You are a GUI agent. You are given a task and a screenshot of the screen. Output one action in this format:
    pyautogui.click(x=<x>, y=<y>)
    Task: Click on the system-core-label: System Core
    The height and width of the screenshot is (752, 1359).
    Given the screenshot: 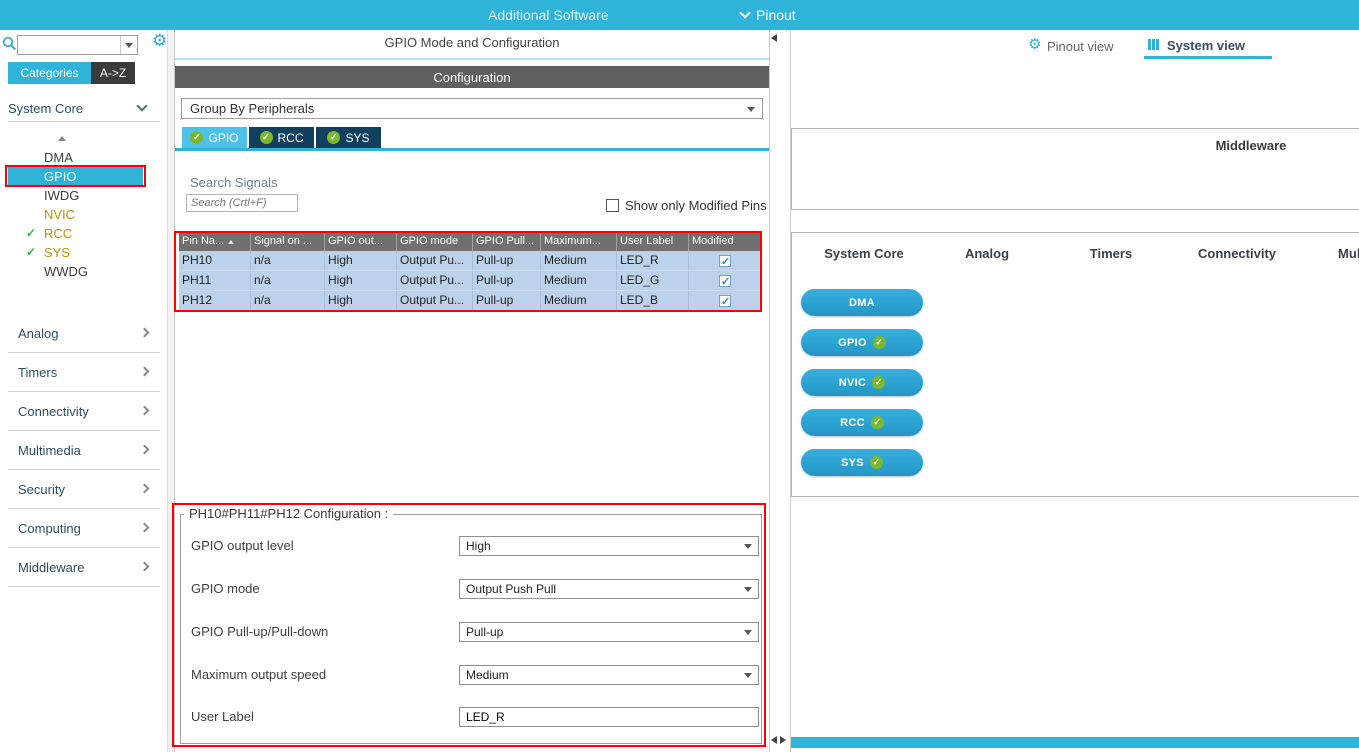 What is the action you would take?
    pyautogui.click(x=46, y=108)
    